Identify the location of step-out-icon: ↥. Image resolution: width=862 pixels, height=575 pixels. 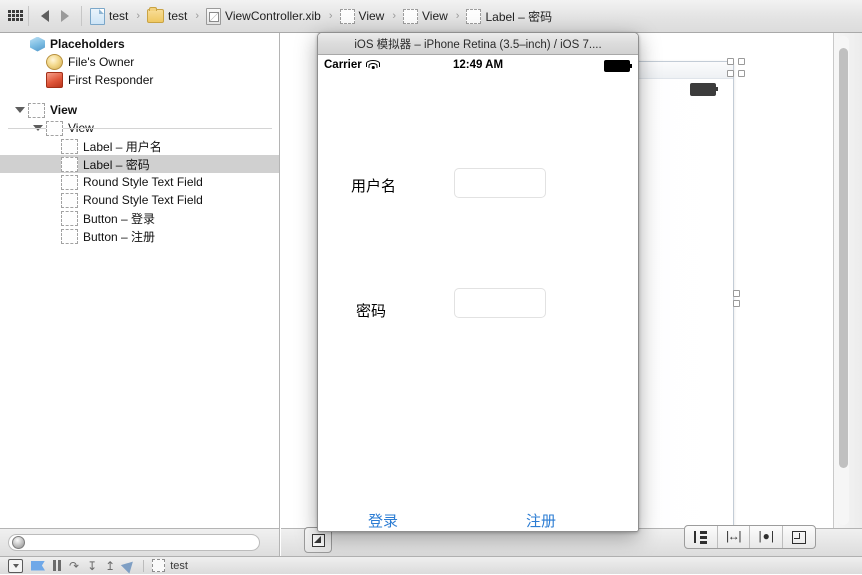
(110, 566).